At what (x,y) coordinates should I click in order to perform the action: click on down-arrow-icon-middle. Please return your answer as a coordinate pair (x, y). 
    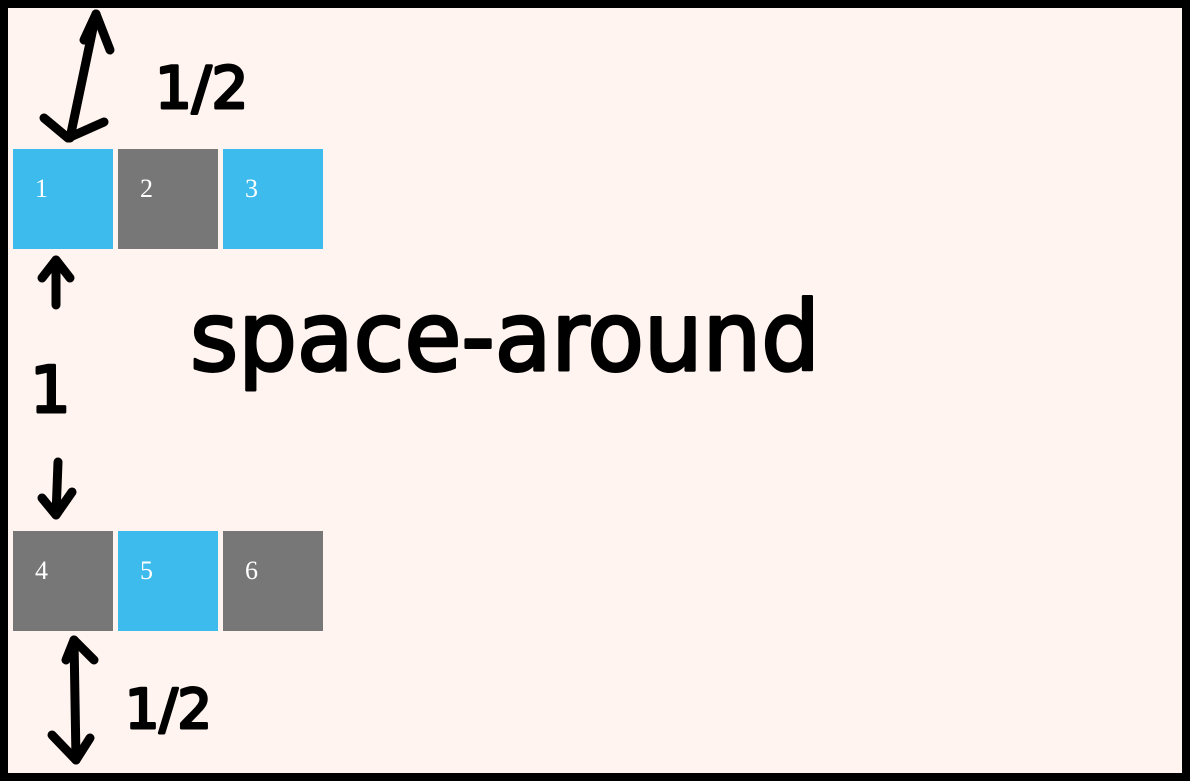
    Looking at the image, I should click on (57, 488).